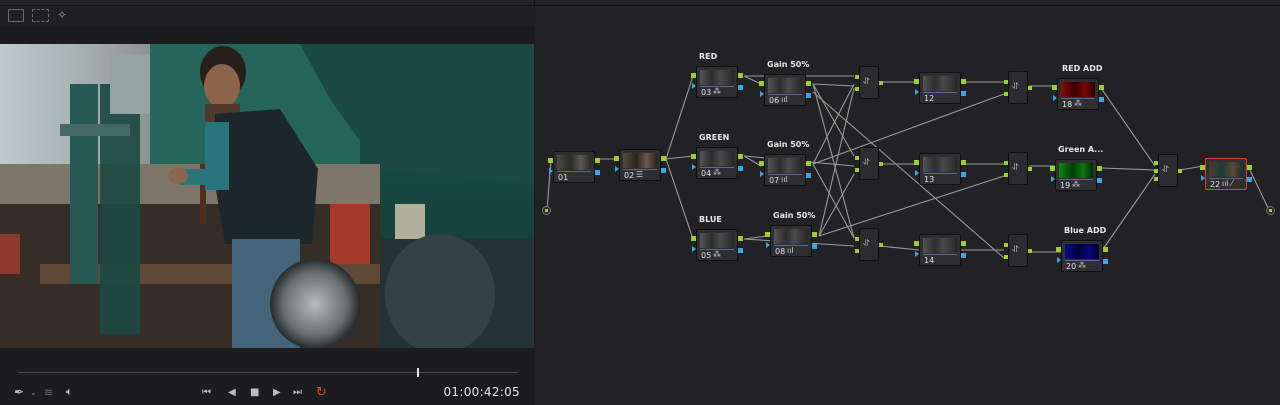 This screenshot has height=405, width=1280. I want to click on mixer-node-final: ⥯, so click(1168, 170).